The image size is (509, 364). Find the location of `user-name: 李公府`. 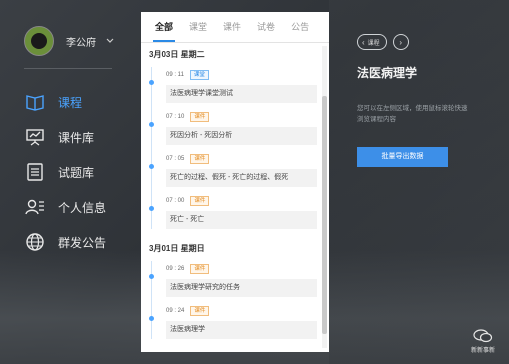

user-name: 李公府 is located at coordinates (81, 43).